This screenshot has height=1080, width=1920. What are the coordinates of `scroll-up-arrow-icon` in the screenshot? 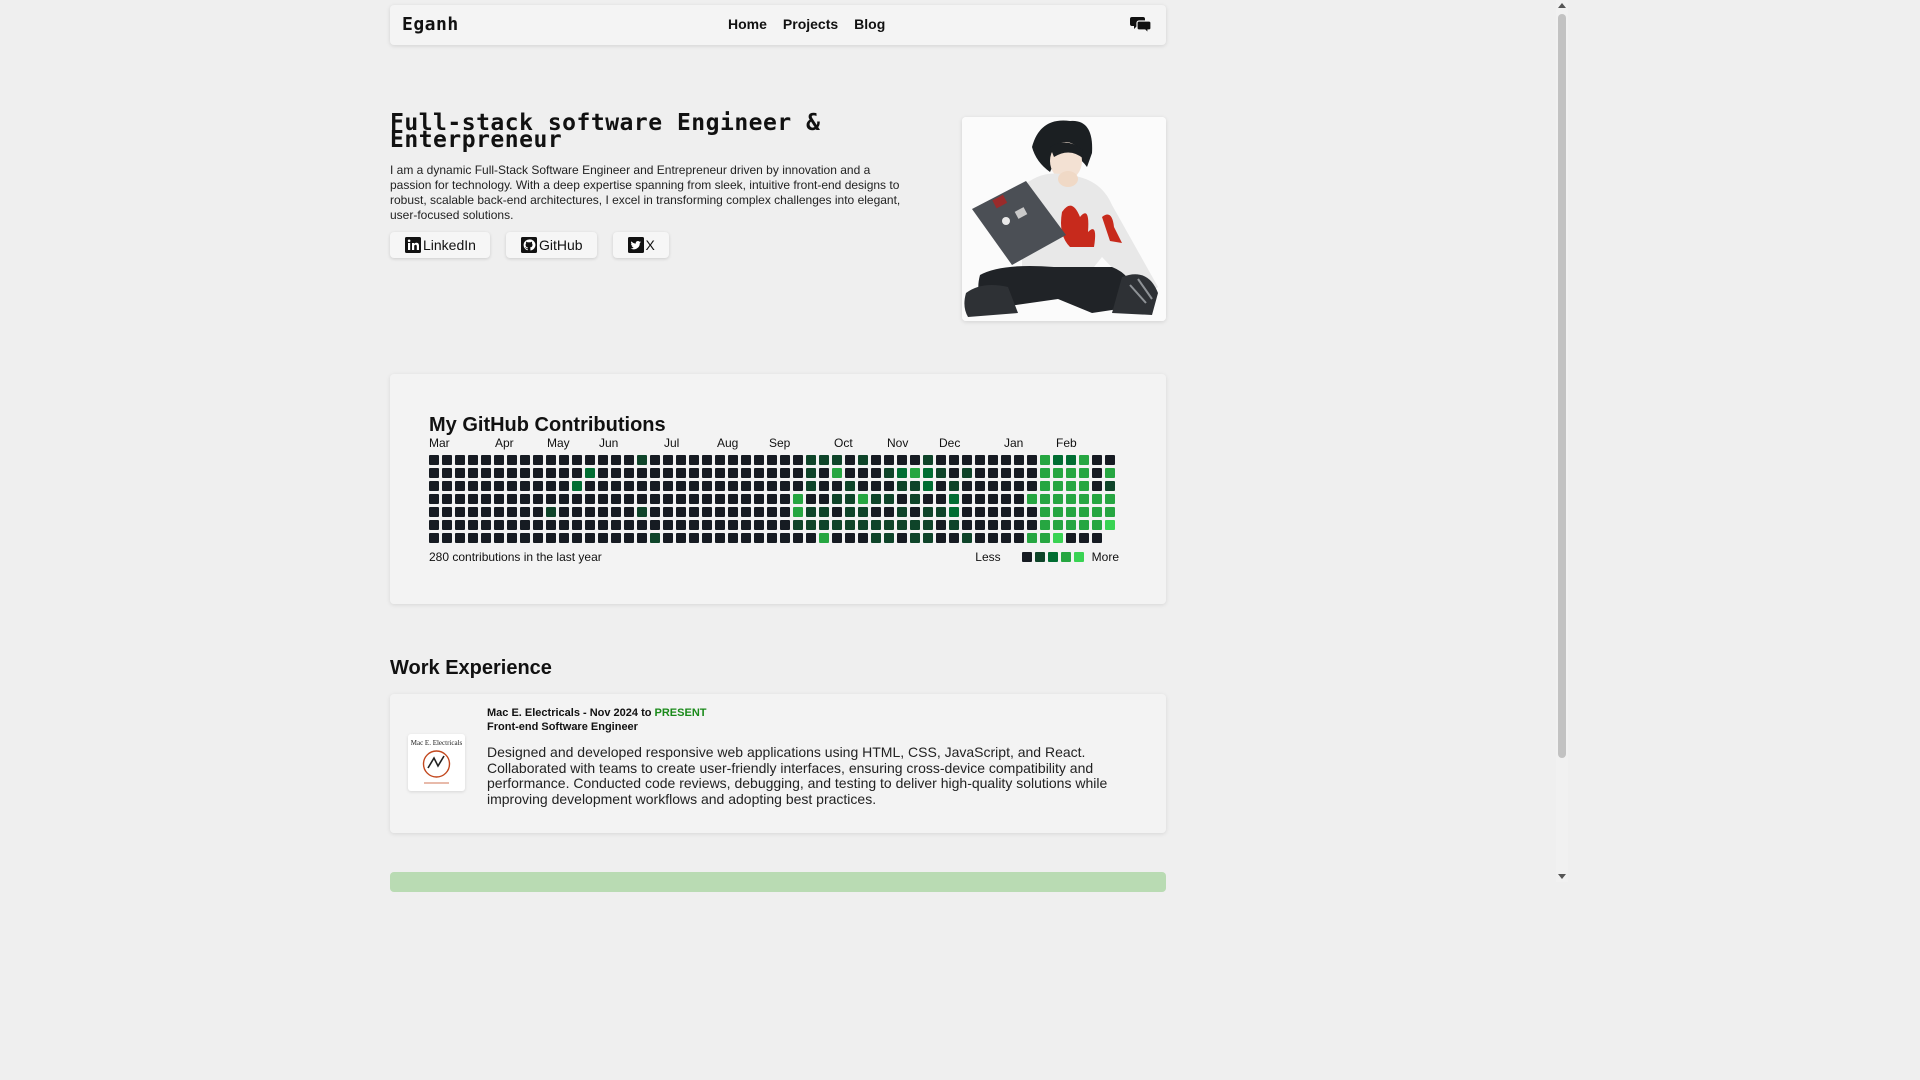 It's located at (1562, 5).